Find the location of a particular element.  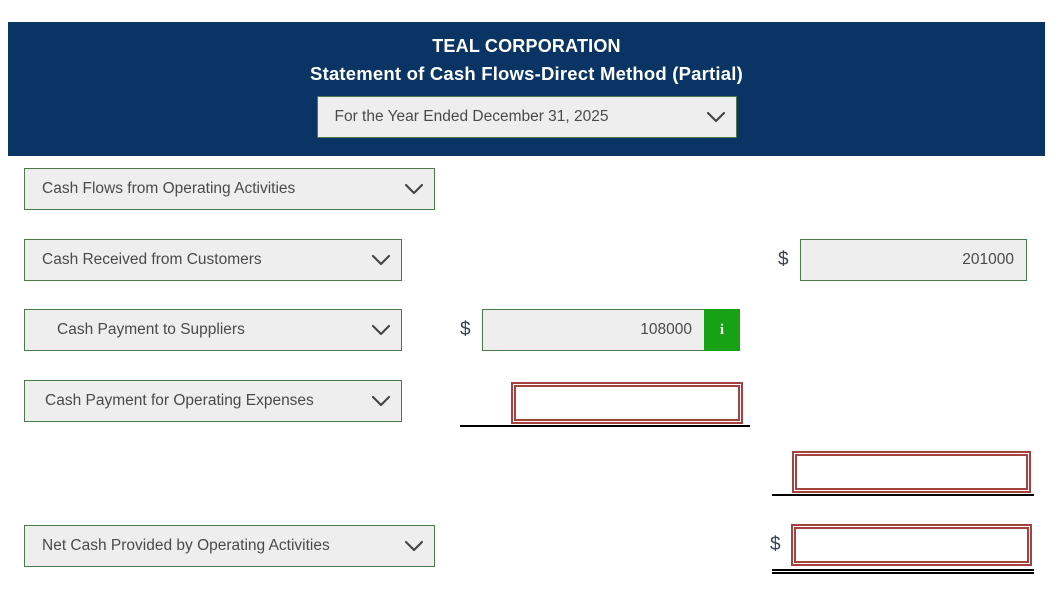

row-4-amount-input is located at coordinates (627, 403).